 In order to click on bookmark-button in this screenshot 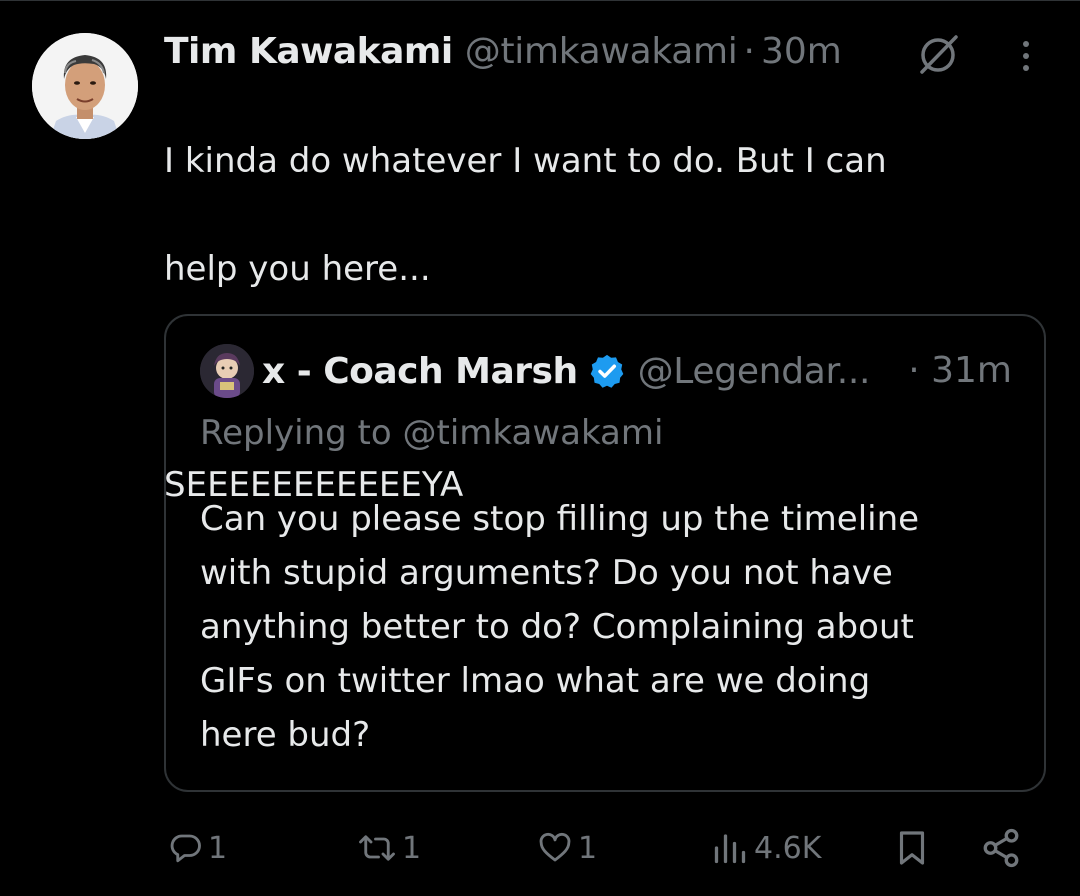, I will do `click(912, 848)`.